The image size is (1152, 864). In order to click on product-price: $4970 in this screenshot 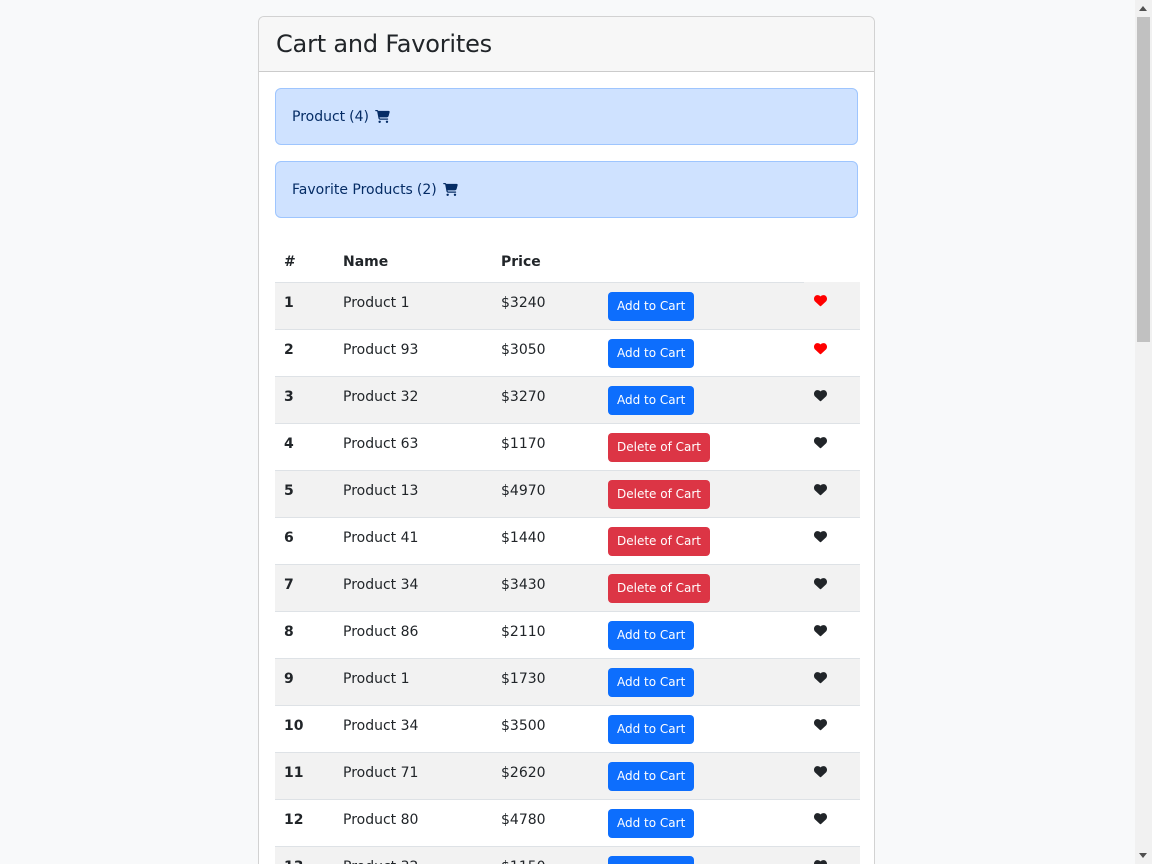, I will do `click(545, 494)`.